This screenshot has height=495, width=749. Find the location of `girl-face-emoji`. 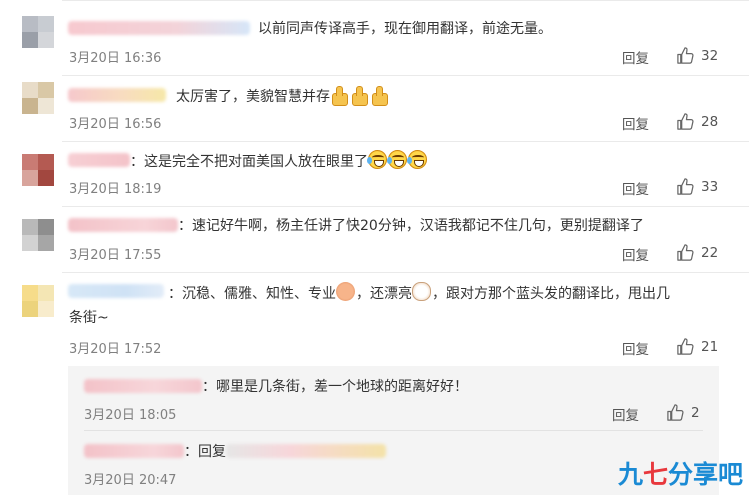

girl-face-emoji is located at coordinates (345, 291).